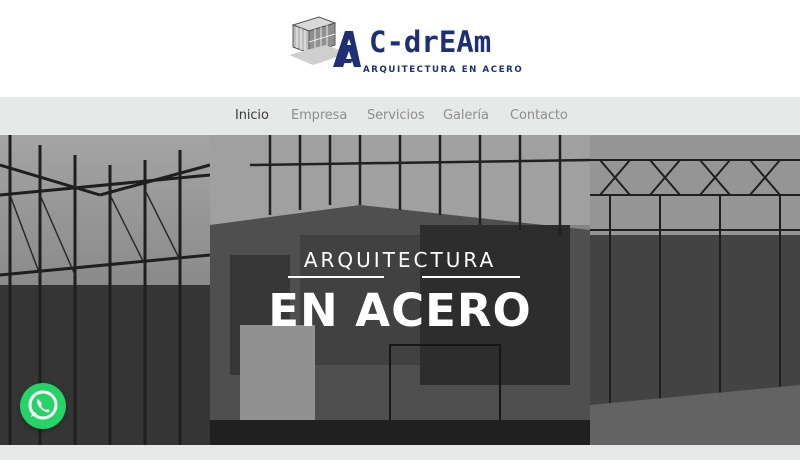 The width and height of the screenshot is (800, 460). I want to click on nav-item-galeria: Galería, so click(466, 115).